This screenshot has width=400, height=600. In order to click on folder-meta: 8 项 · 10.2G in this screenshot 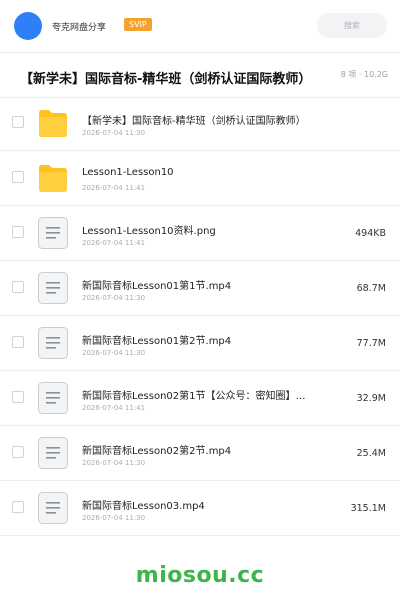, I will do `click(364, 74)`.